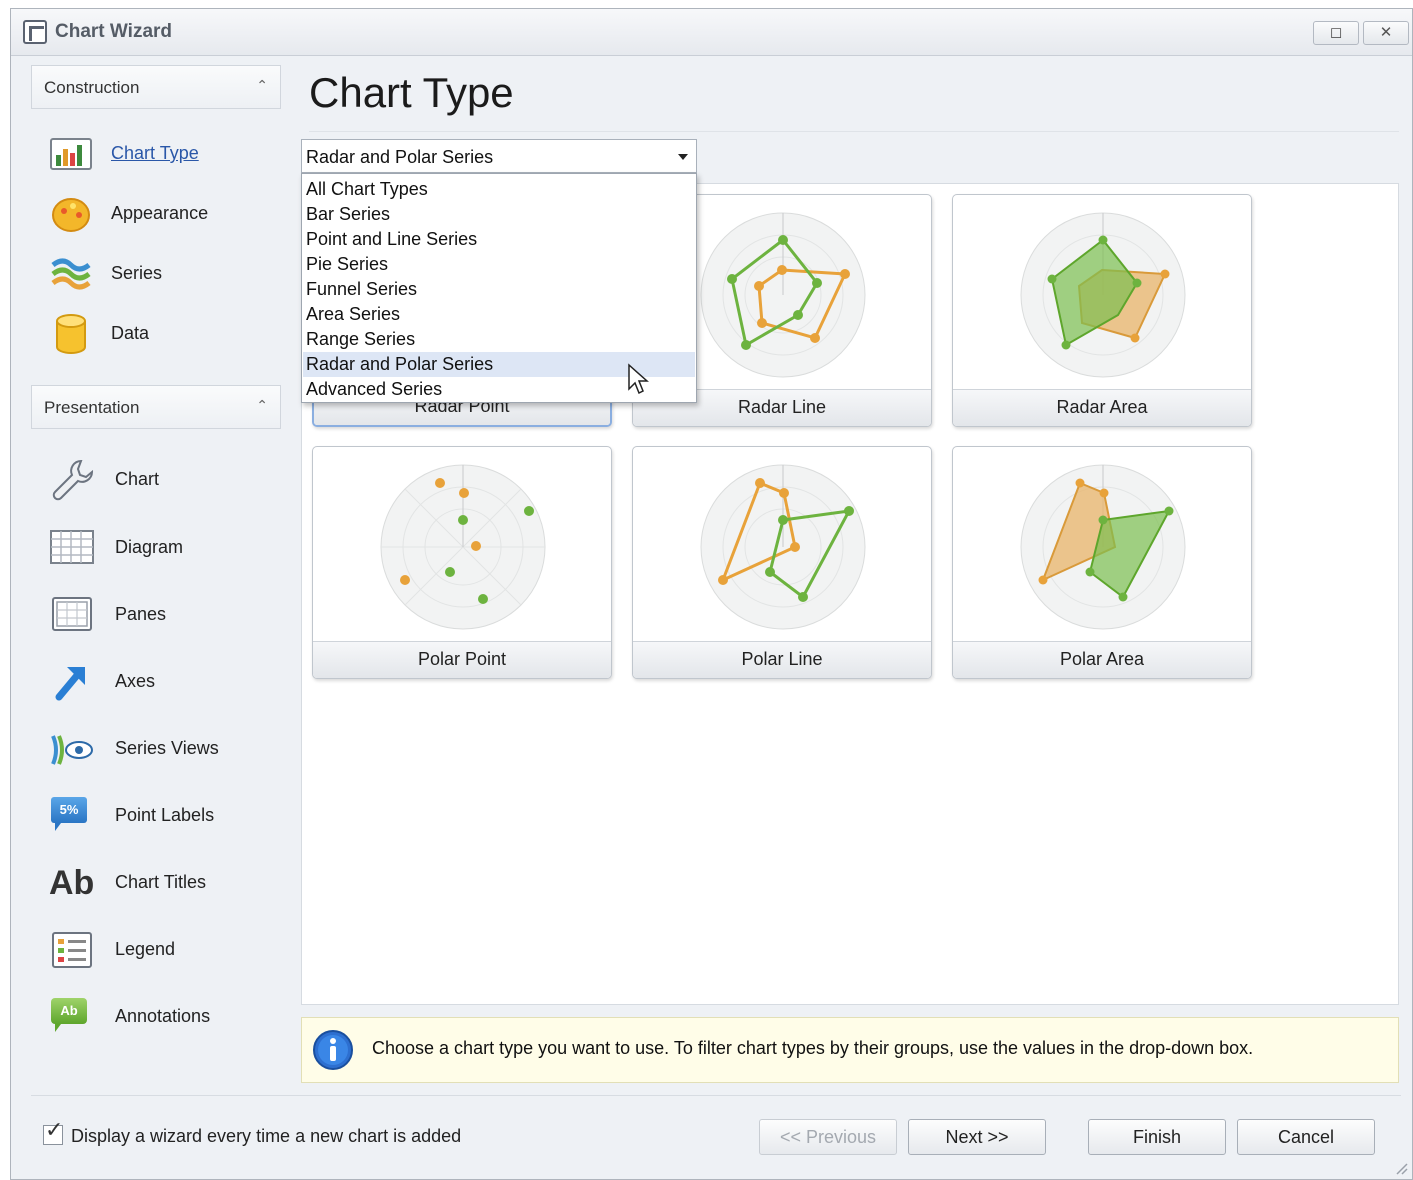 The width and height of the screenshot is (1413, 1180). I want to click on footer-divider, so click(716, 1095).